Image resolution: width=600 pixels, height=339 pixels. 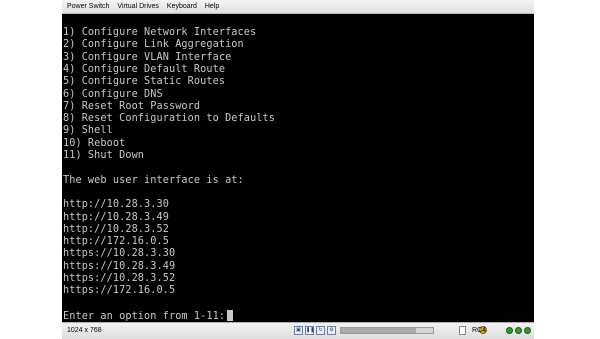 I want to click on menu-keyboard: Keyboard, so click(x=182, y=6).